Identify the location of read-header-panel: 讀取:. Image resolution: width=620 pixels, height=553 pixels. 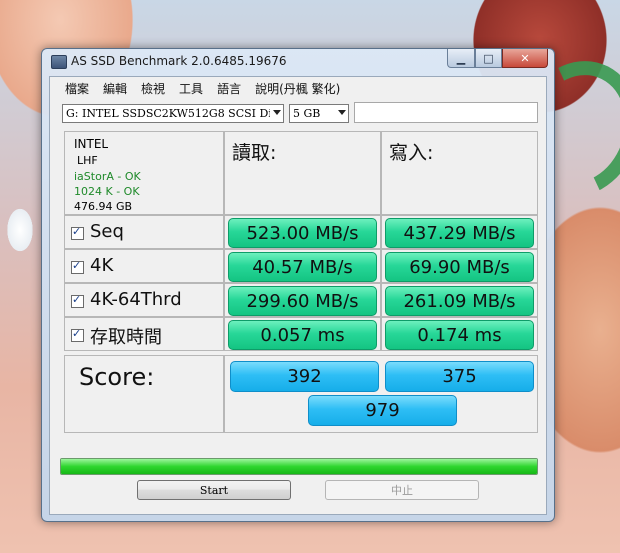
(302, 173).